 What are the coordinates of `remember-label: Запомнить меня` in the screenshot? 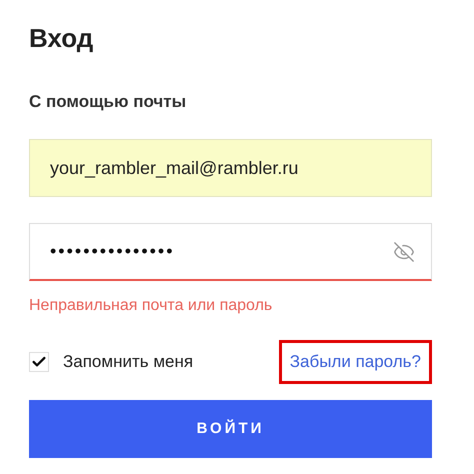 It's located at (128, 362).